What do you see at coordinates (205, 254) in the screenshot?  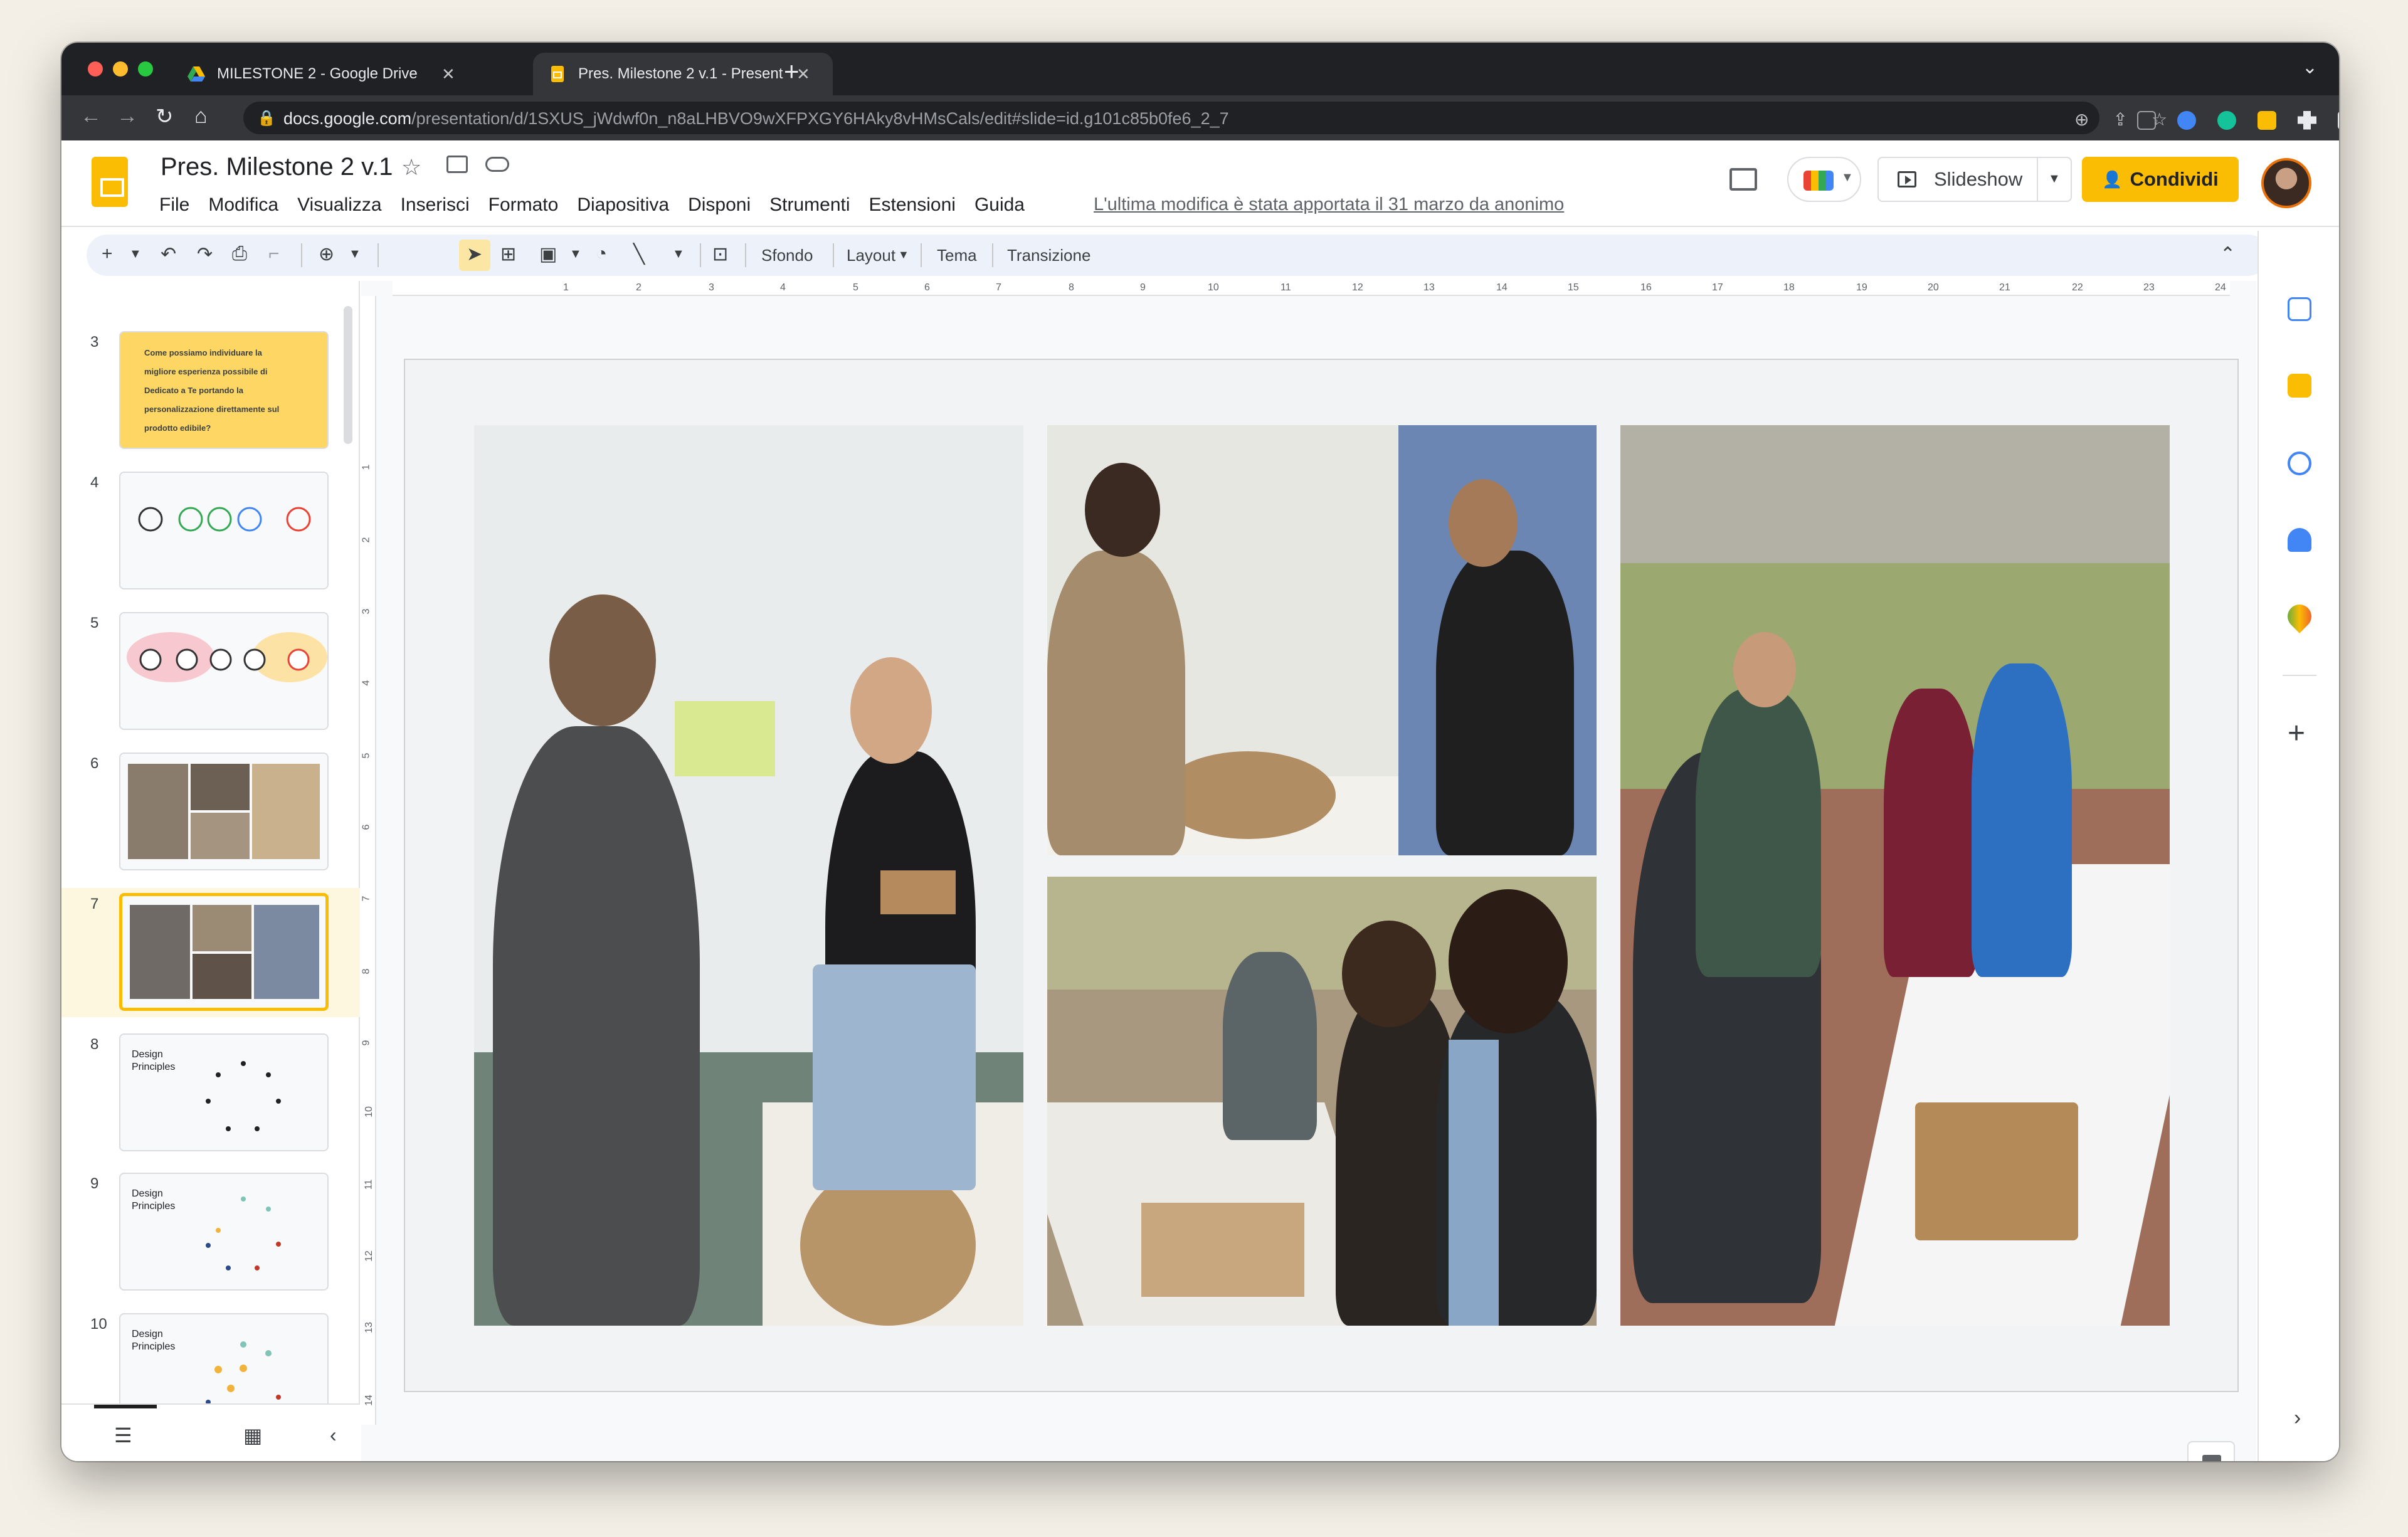 I see `redo-icon: ↷` at bounding box center [205, 254].